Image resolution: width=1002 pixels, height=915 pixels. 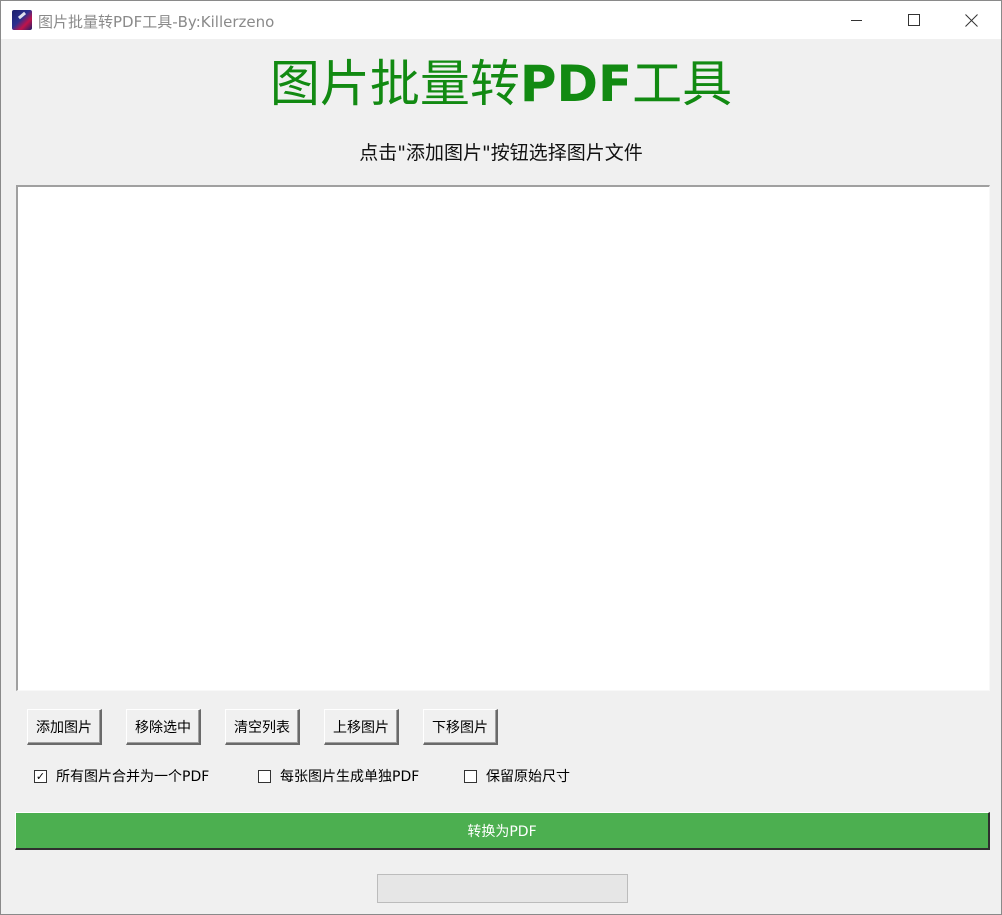 What do you see at coordinates (394, 84) in the screenshot?
I see `page-title-part1: 图片批量转` at bounding box center [394, 84].